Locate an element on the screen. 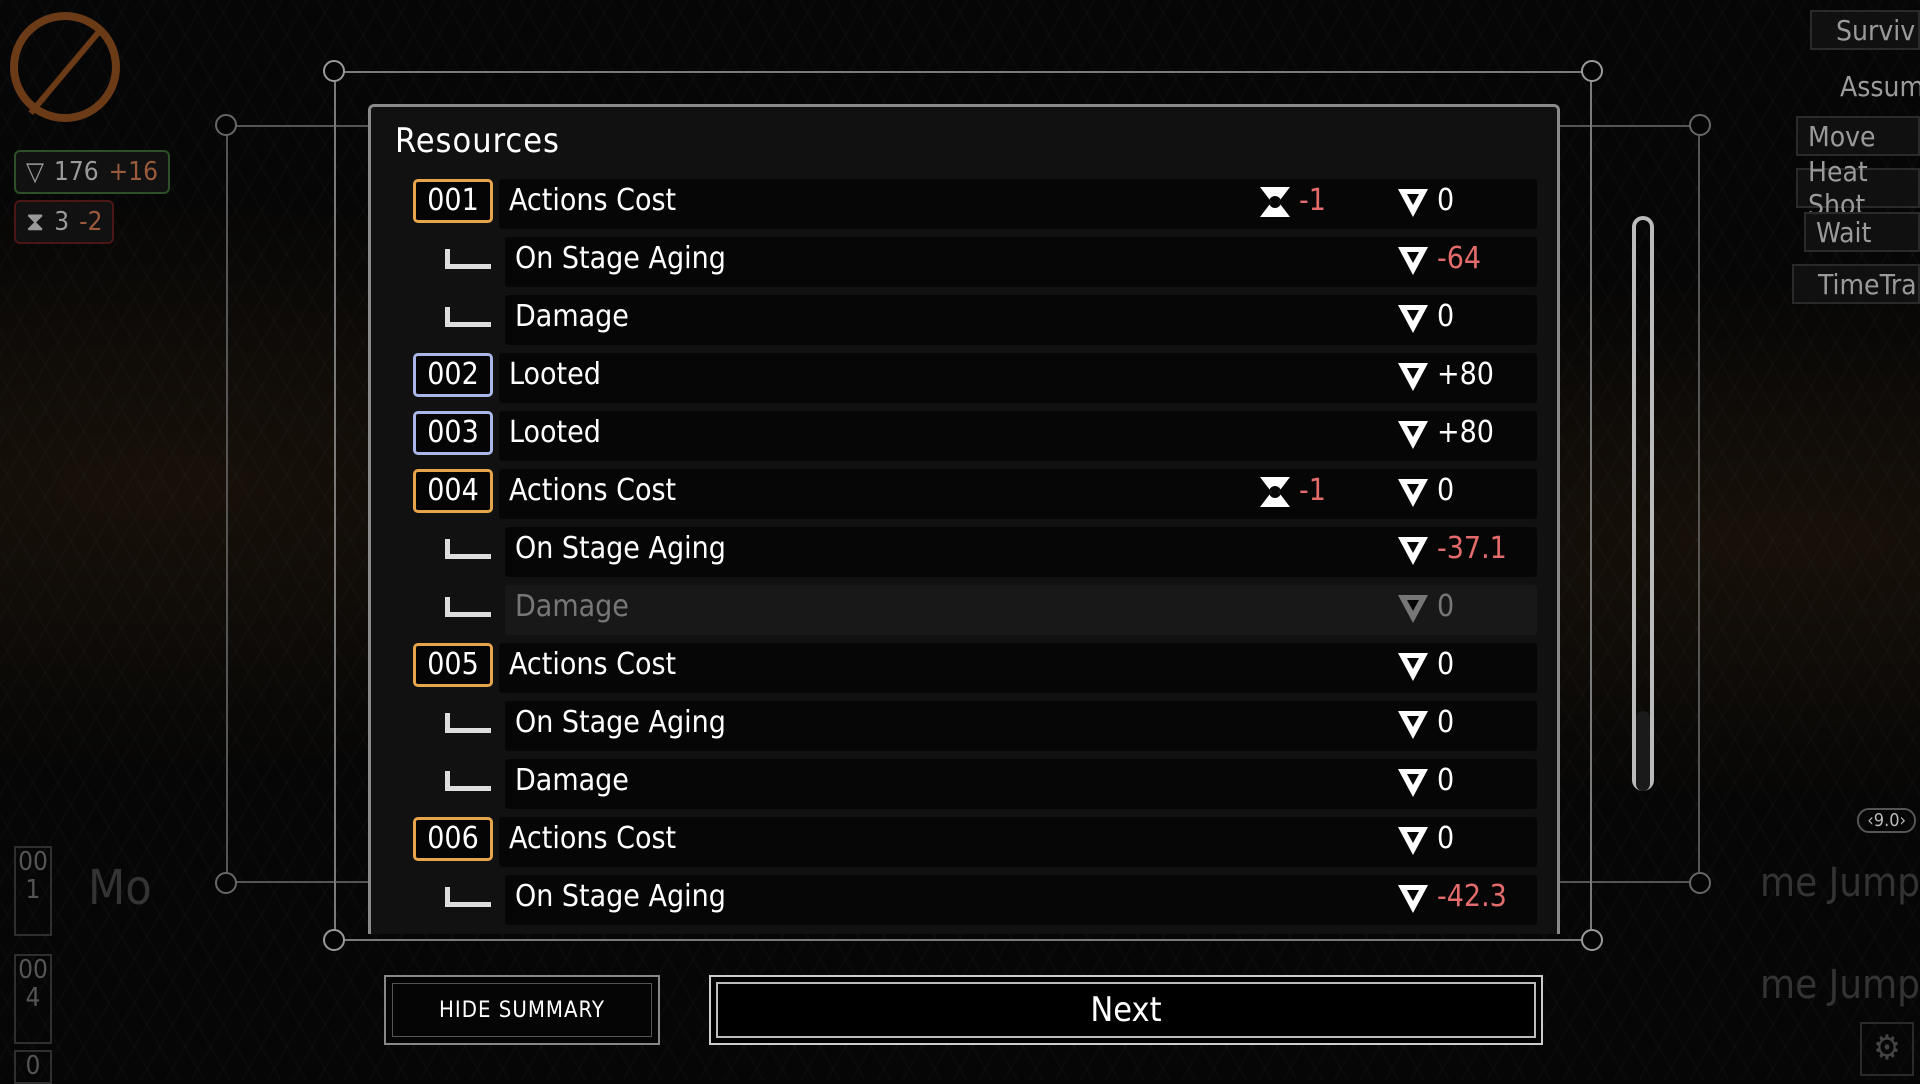 The height and width of the screenshot is (1084, 1920). hide-summary-label: HIDE SUMMARY is located at coordinates (522, 1010).